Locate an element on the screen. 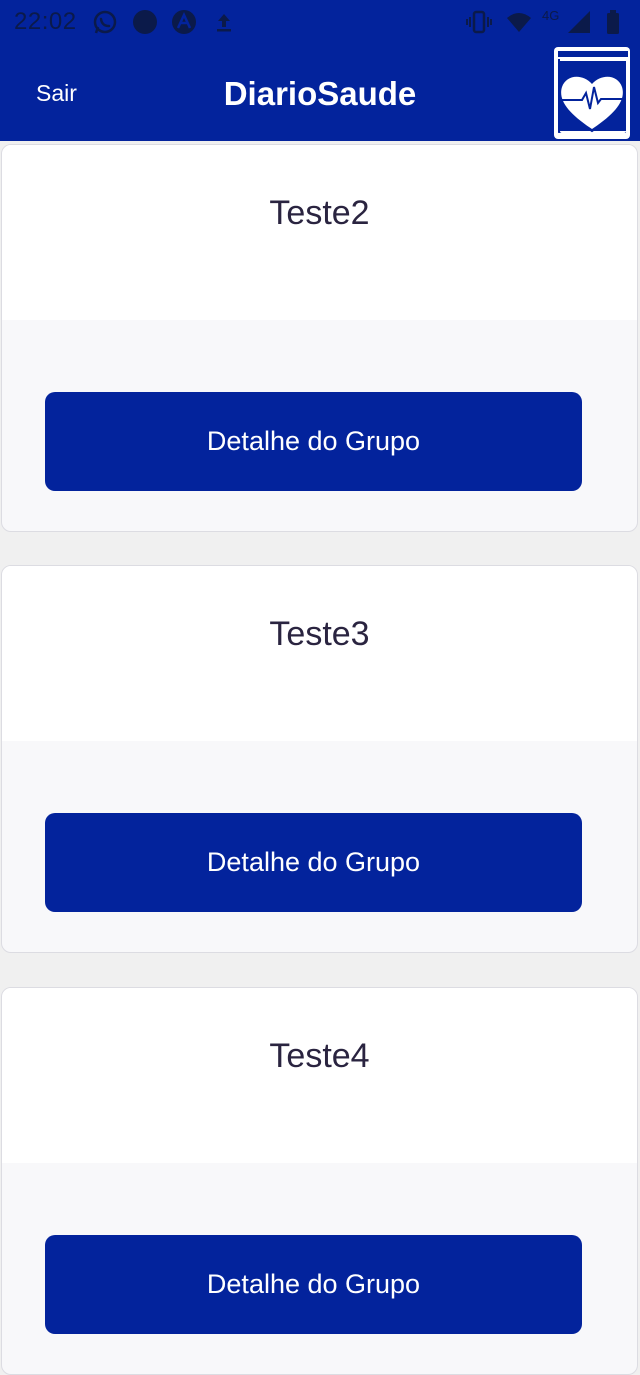 The width and height of the screenshot is (640, 1375). group-card-header: Teste2 is located at coordinates (319, 232).